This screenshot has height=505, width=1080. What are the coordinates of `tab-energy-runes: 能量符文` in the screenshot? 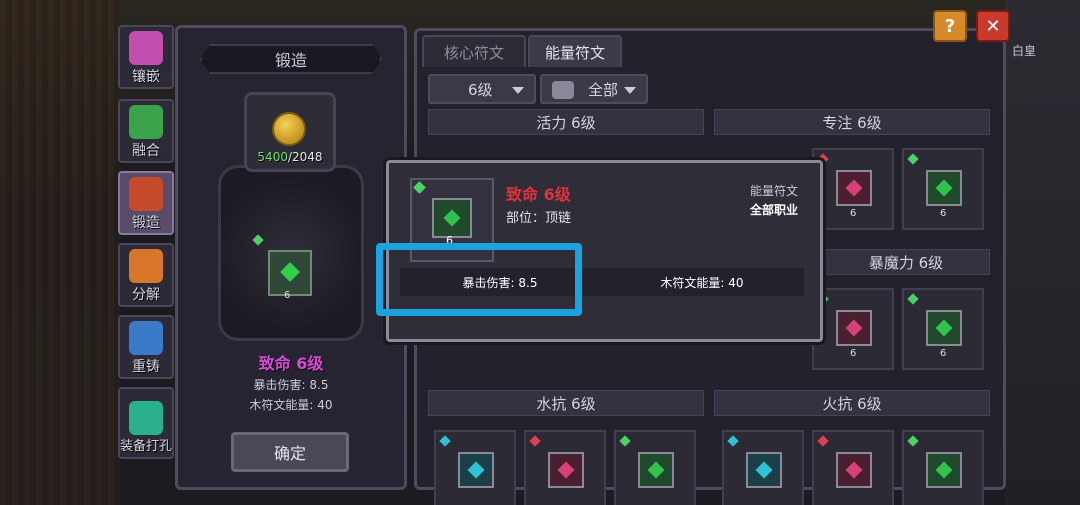 It's located at (575, 51).